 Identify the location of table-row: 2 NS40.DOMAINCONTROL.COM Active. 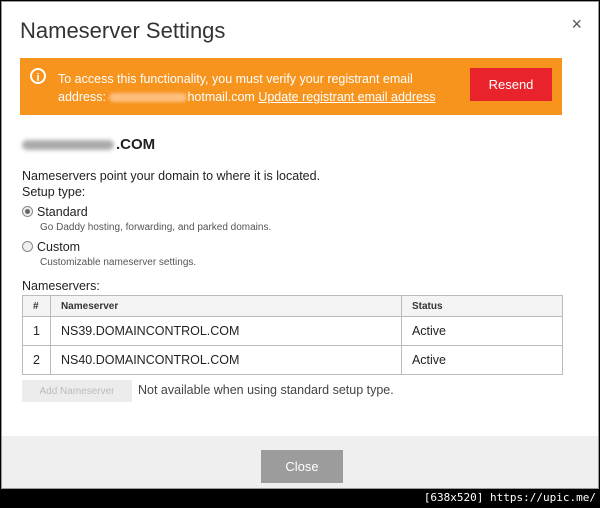
(293, 360).